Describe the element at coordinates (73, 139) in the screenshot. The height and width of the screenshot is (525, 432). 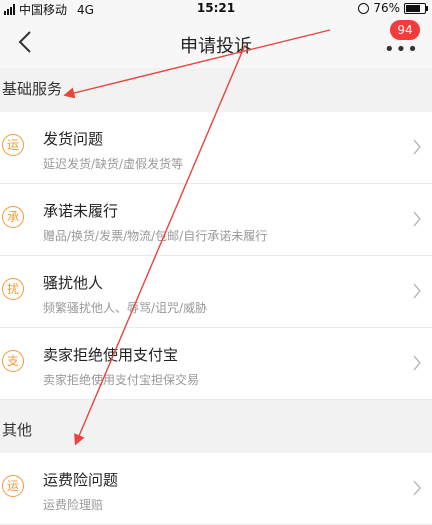
I see `item-title: 发货问题` at that location.